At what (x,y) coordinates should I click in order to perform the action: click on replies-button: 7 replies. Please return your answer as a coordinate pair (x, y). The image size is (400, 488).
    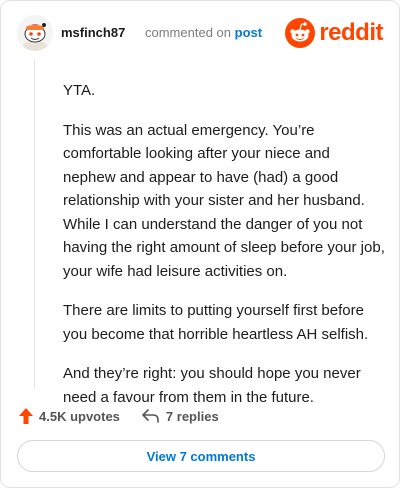
    Looking at the image, I should click on (180, 416).